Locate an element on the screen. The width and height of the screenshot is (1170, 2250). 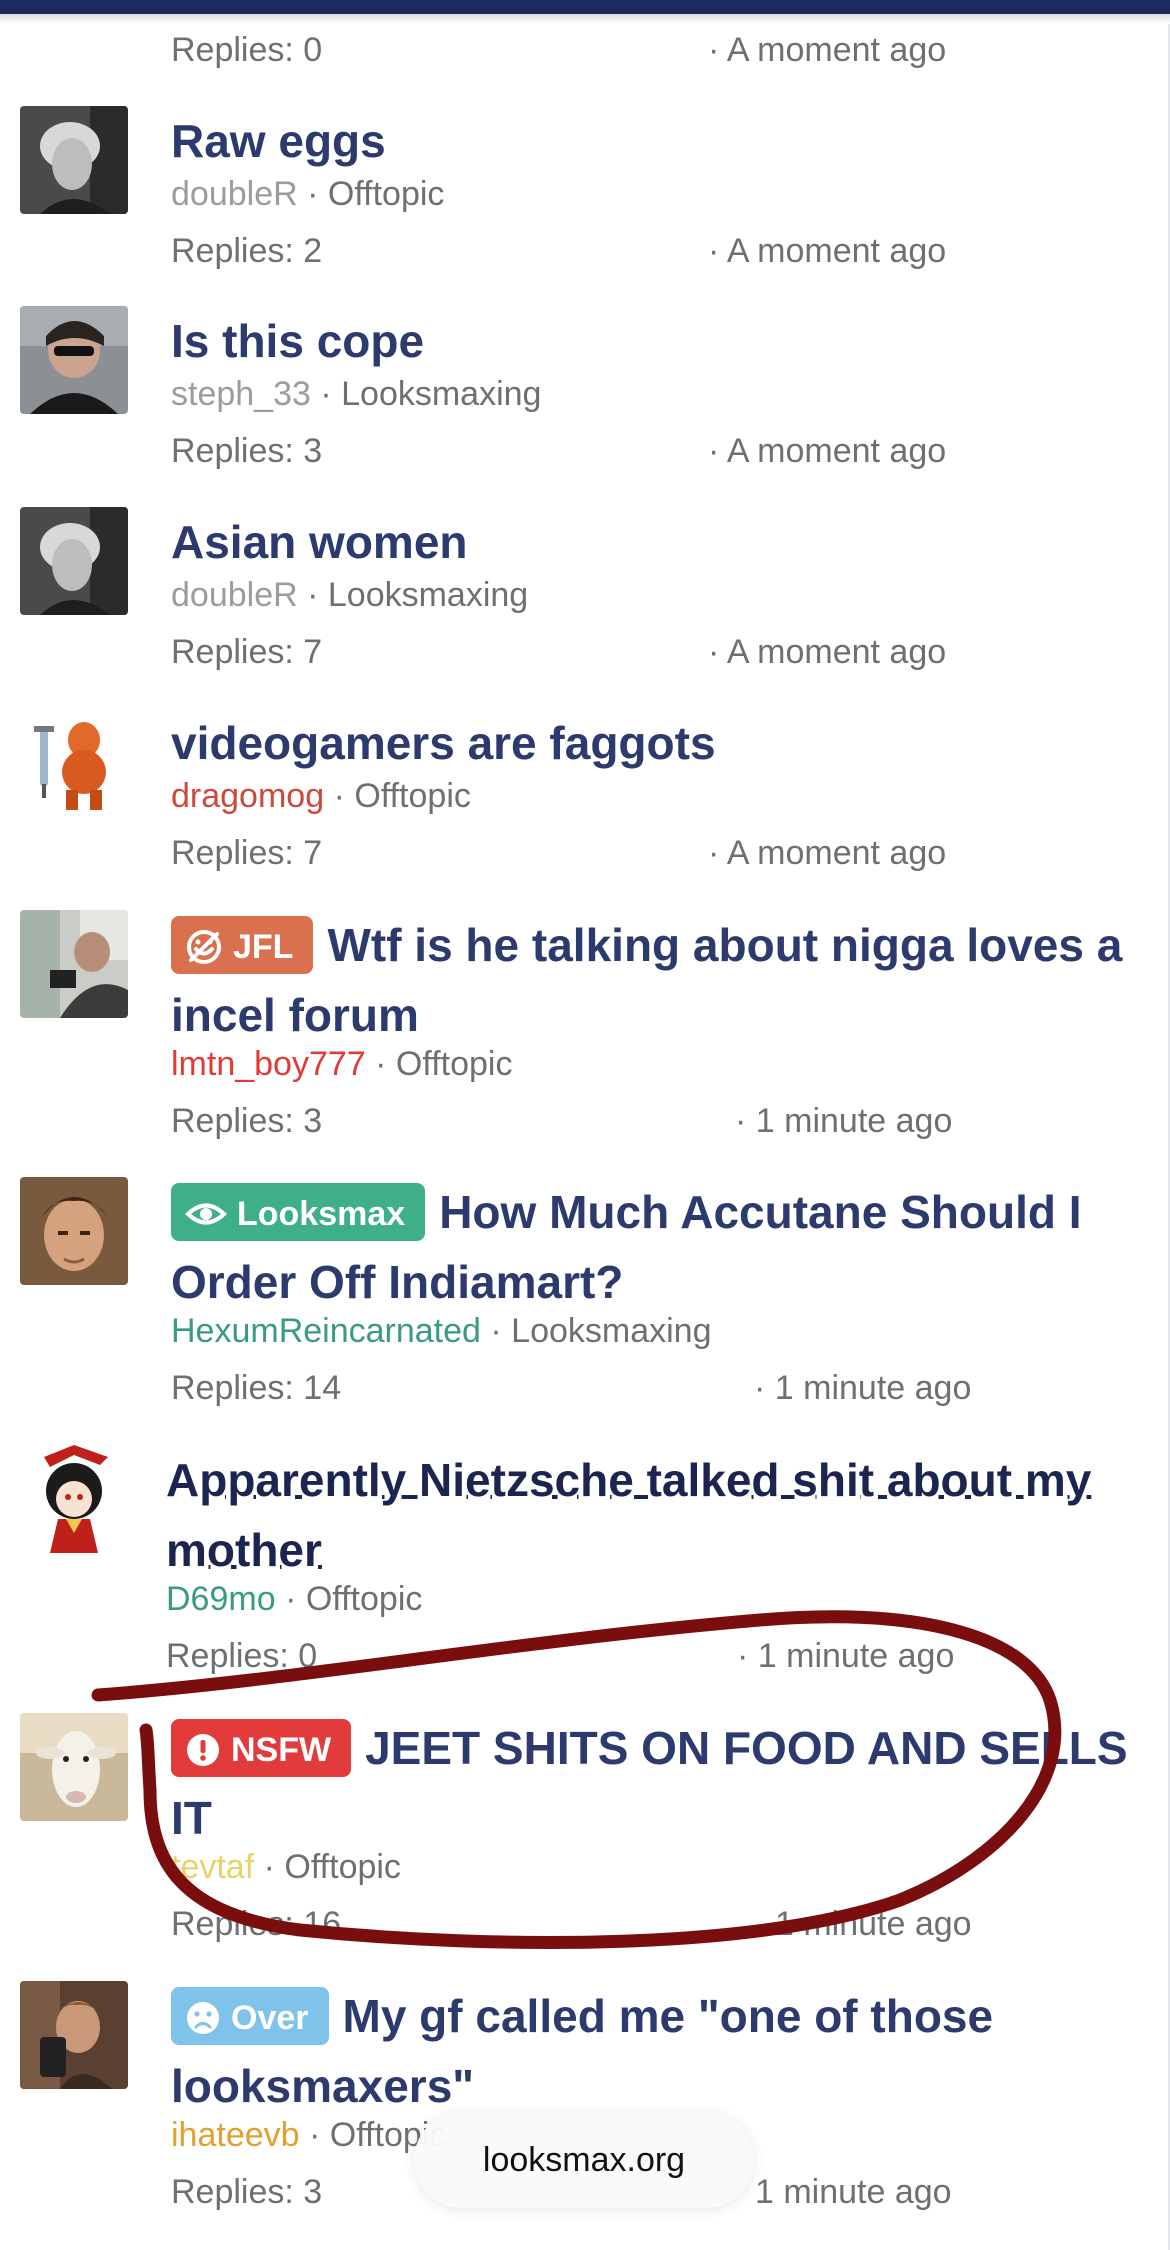
thread-title-link: Asian women is located at coordinates (660, 540).